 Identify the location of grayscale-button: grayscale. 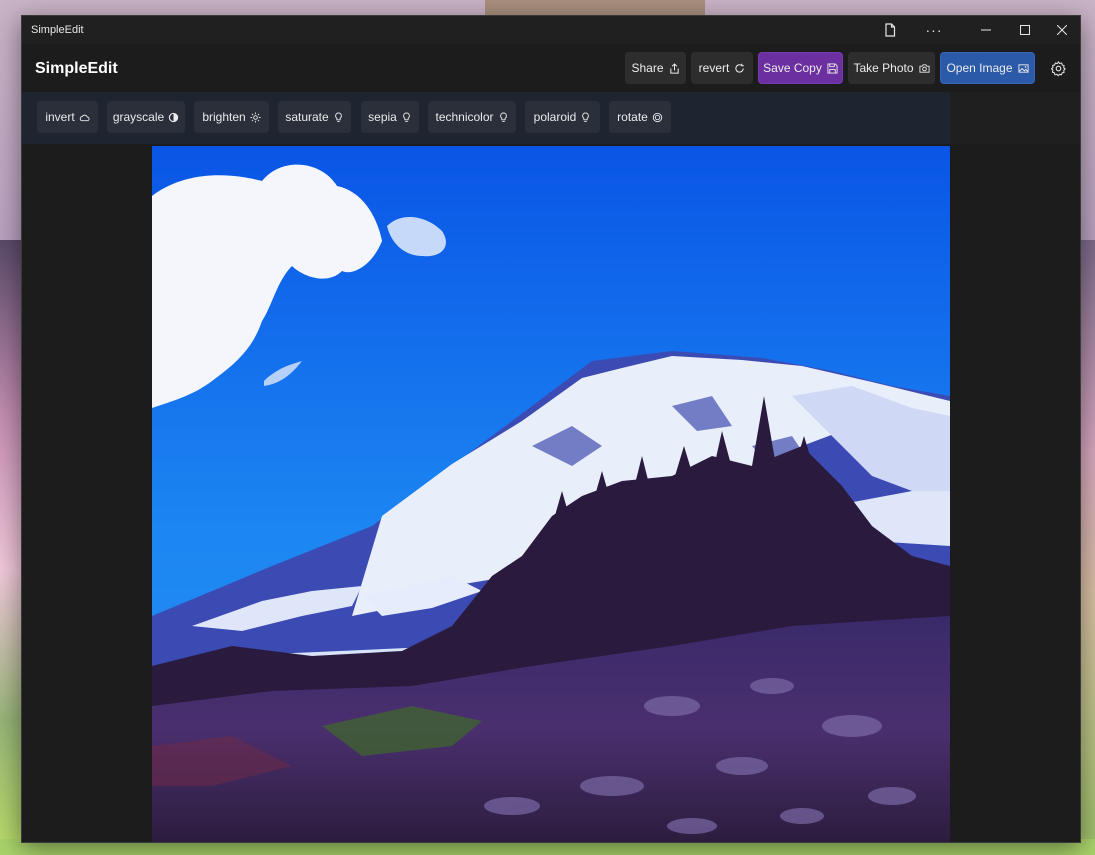
(146, 117).